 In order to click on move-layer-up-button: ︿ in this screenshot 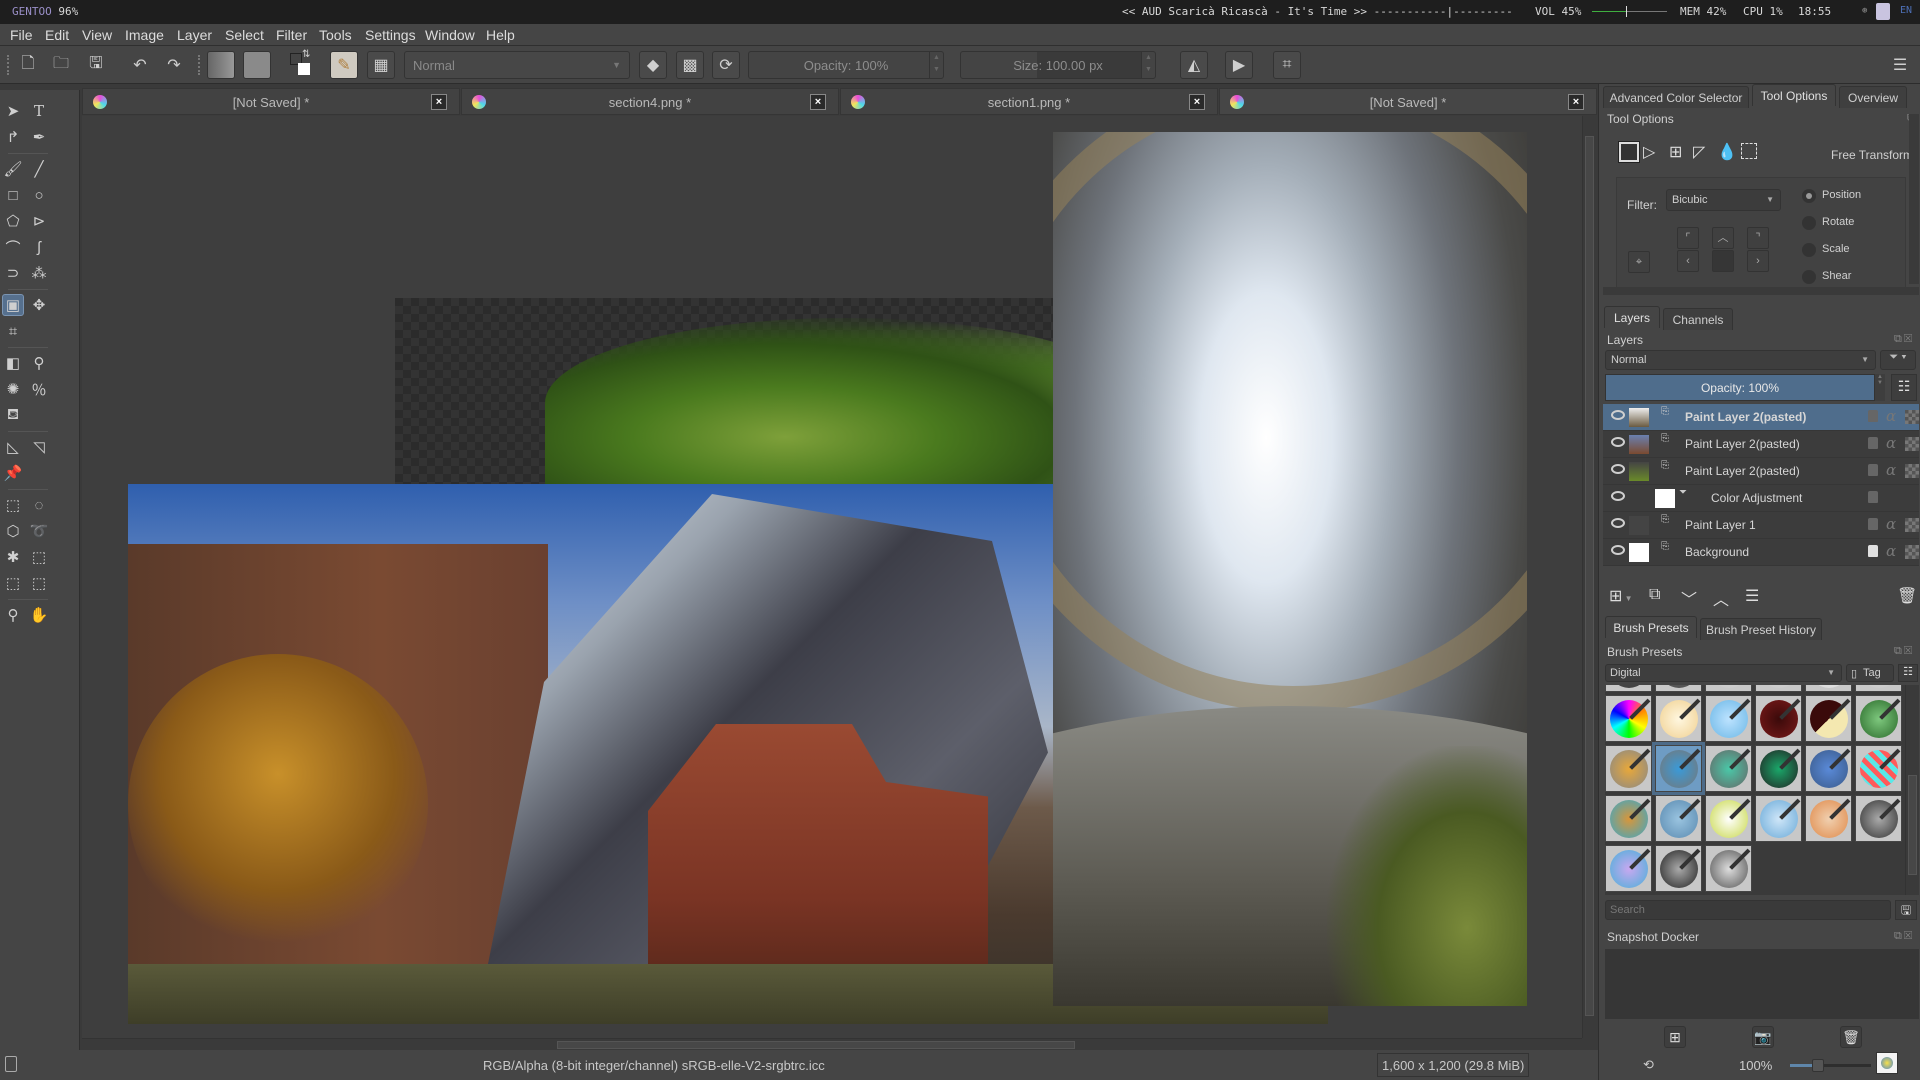, I will do `click(1721, 598)`.